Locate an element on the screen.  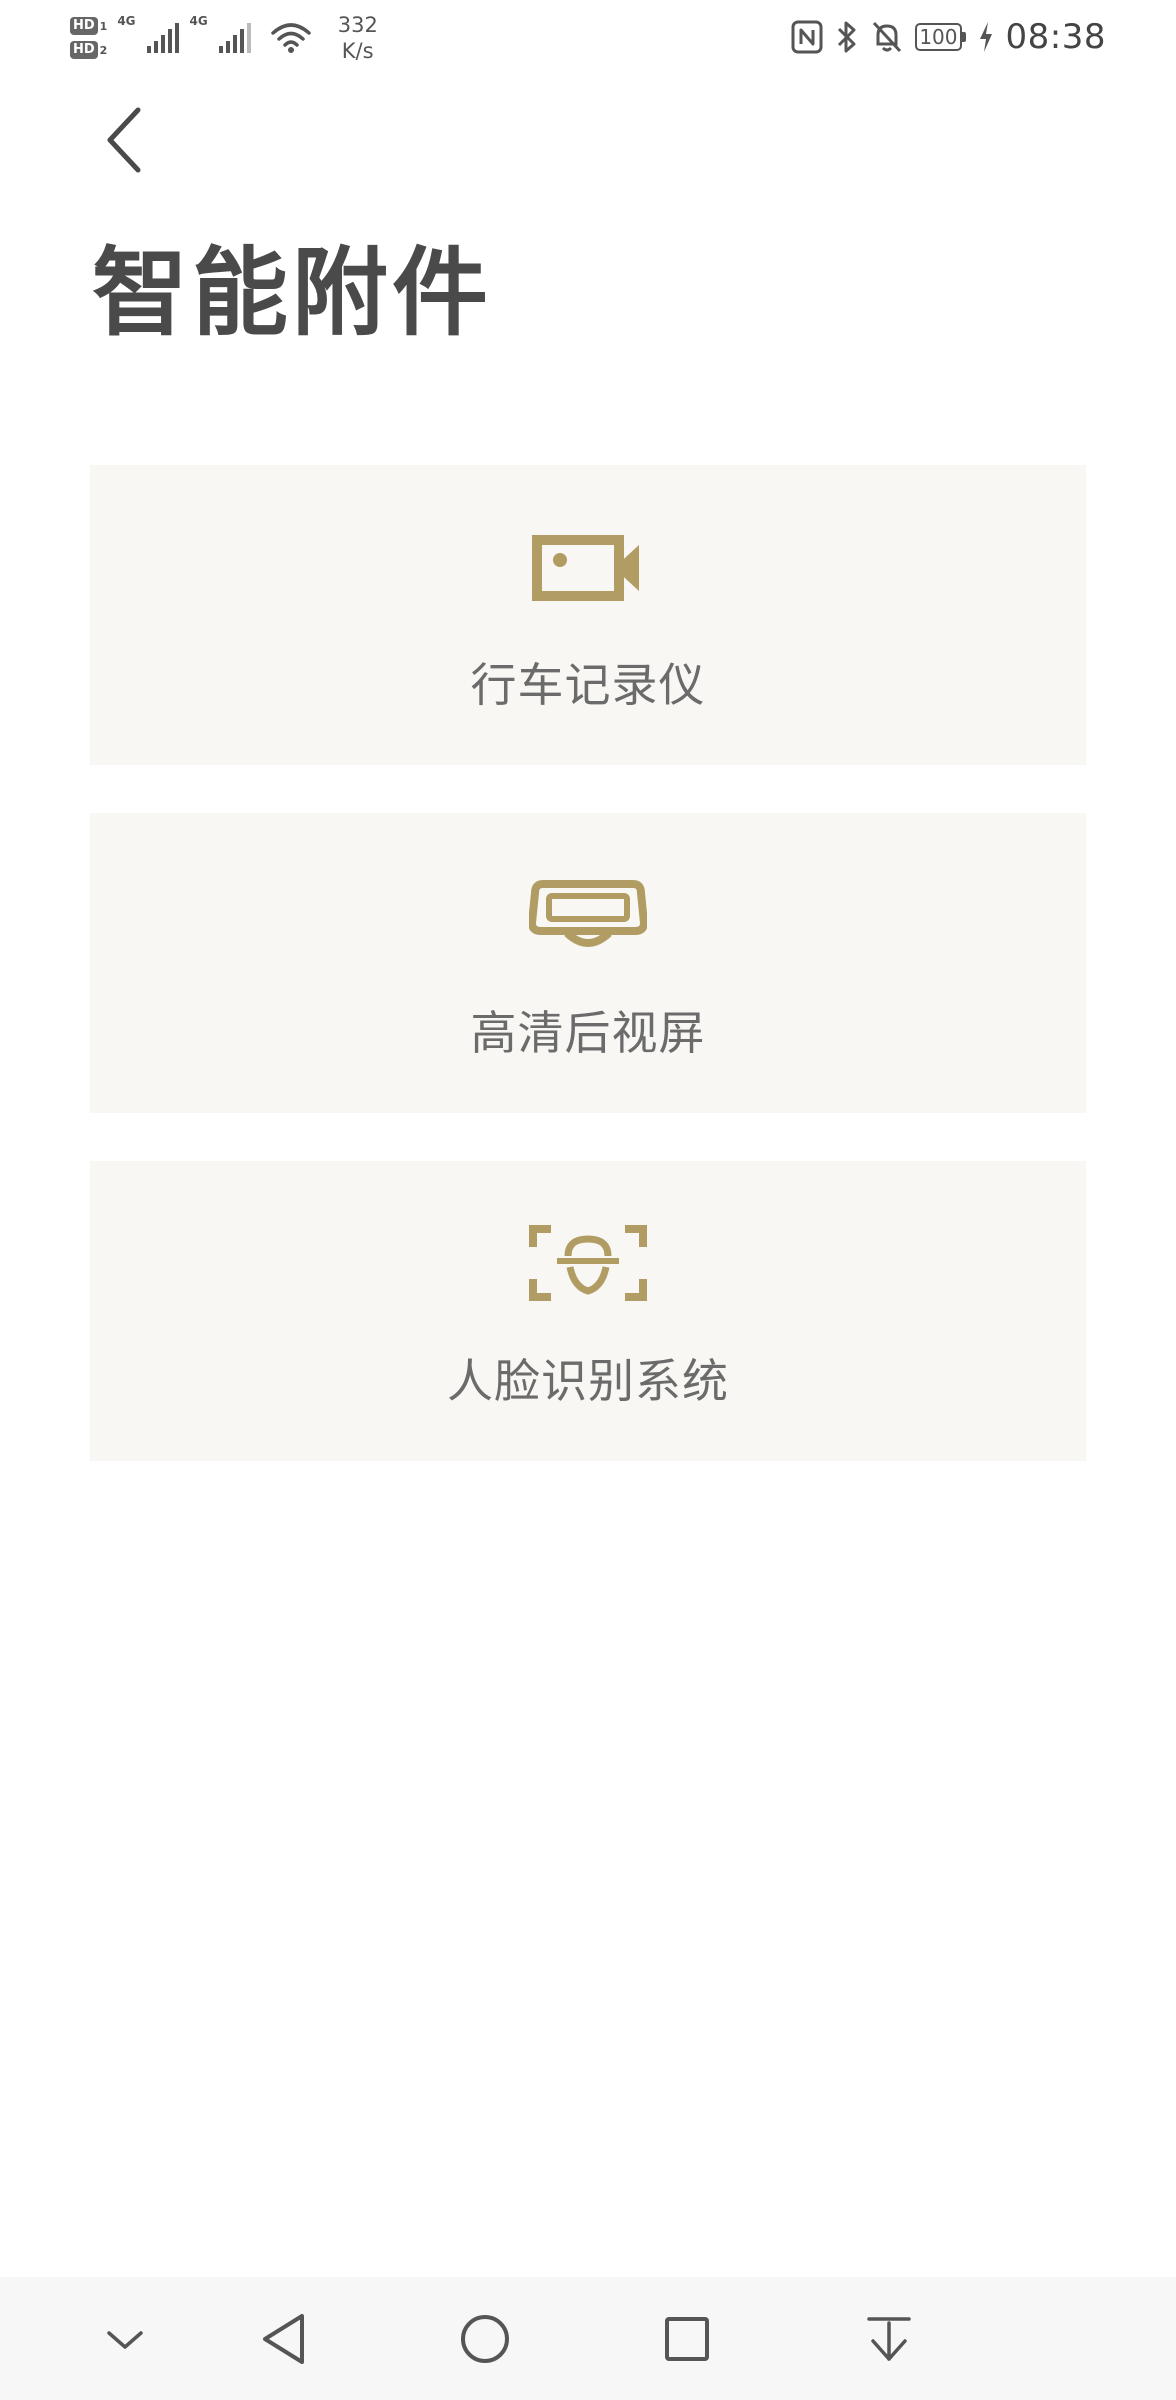
speed-value: 332 is located at coordinates (357, 25).